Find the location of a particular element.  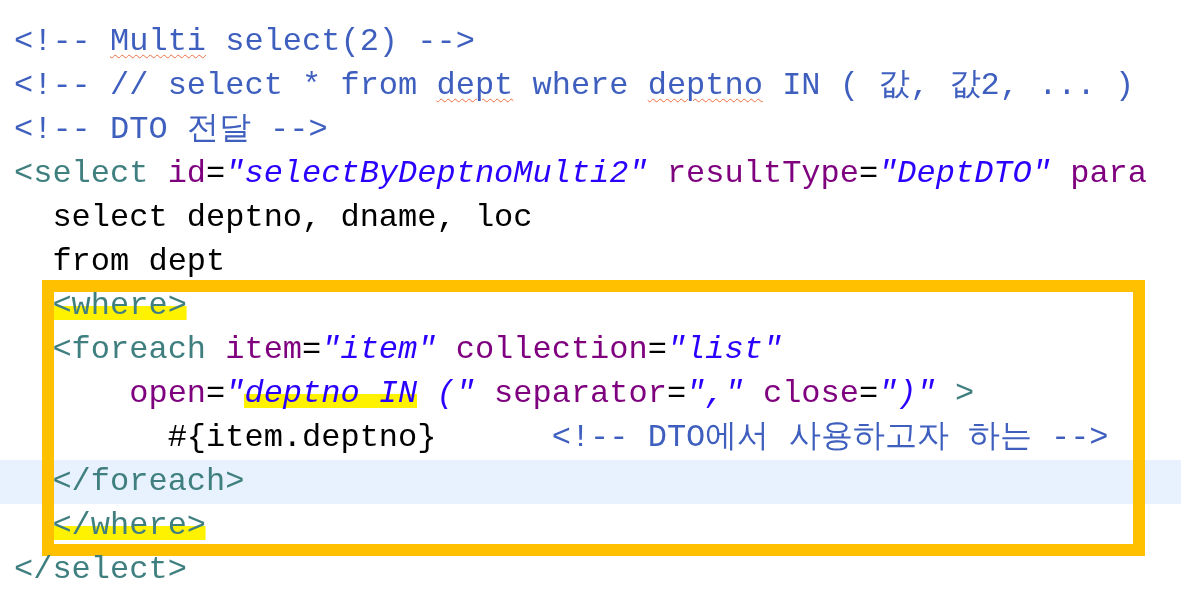

code-line: <!-- // select * from dept where deptno IN ( 값, 값2, ... ) is located at coordinates (574, 86).